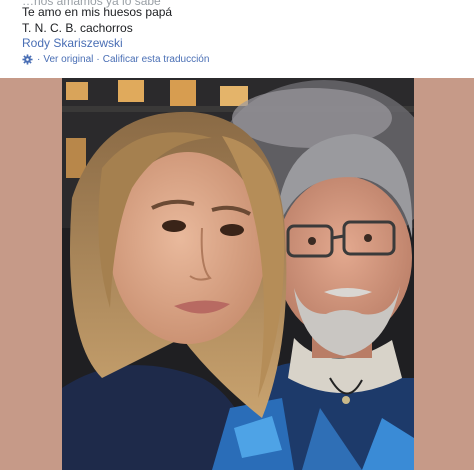  I want to click on see-original-link: Ver original, so click(68, 59).